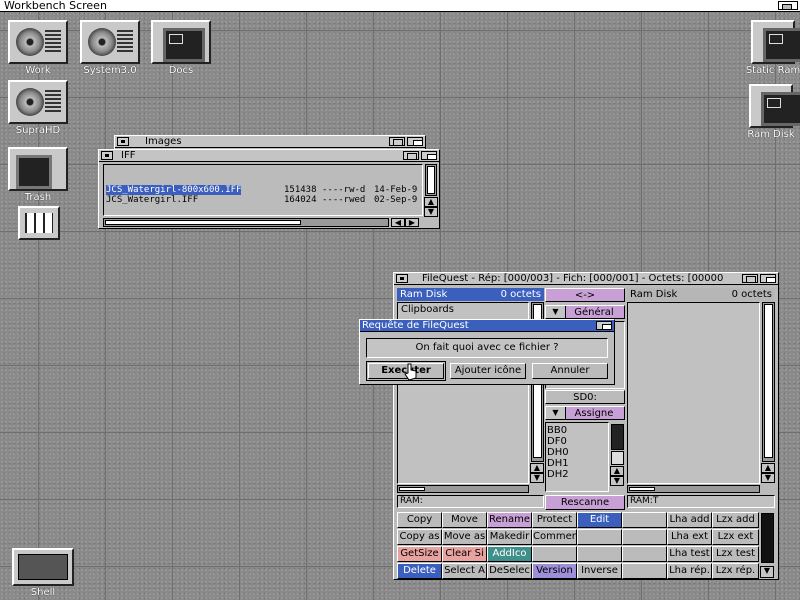 The image size is (800, 600). Describe the element at coordinates (585, 502) in the screenshot. I see `rescan-button: Rescanne` at that location.